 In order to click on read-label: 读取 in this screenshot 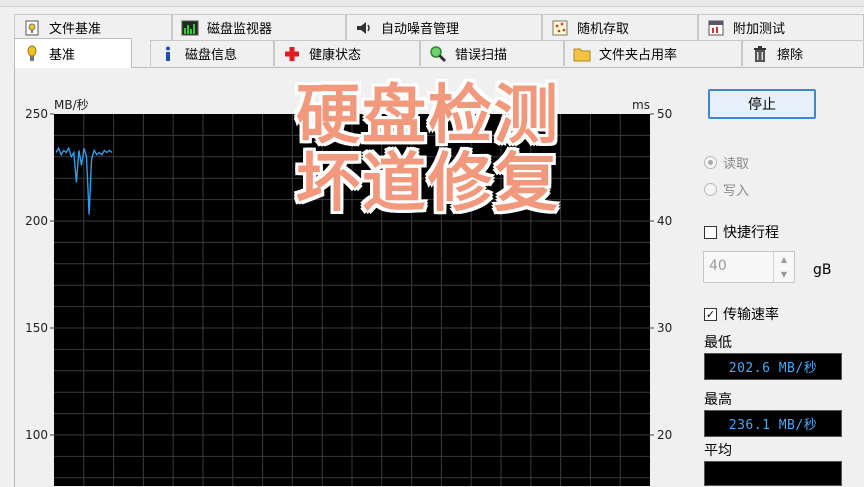, I will do `click(736, 164)`.